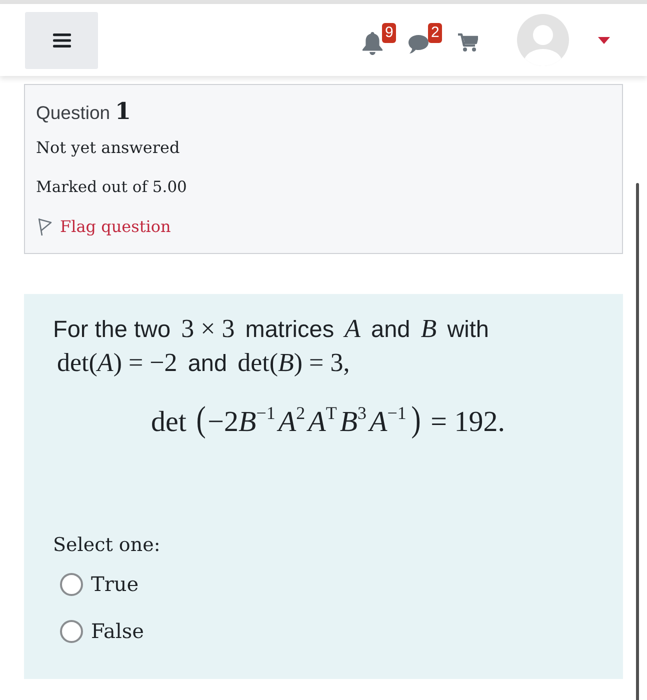 This screenshot has height=700, width=647. I want to click on answer-option: False, so click(102, 631).